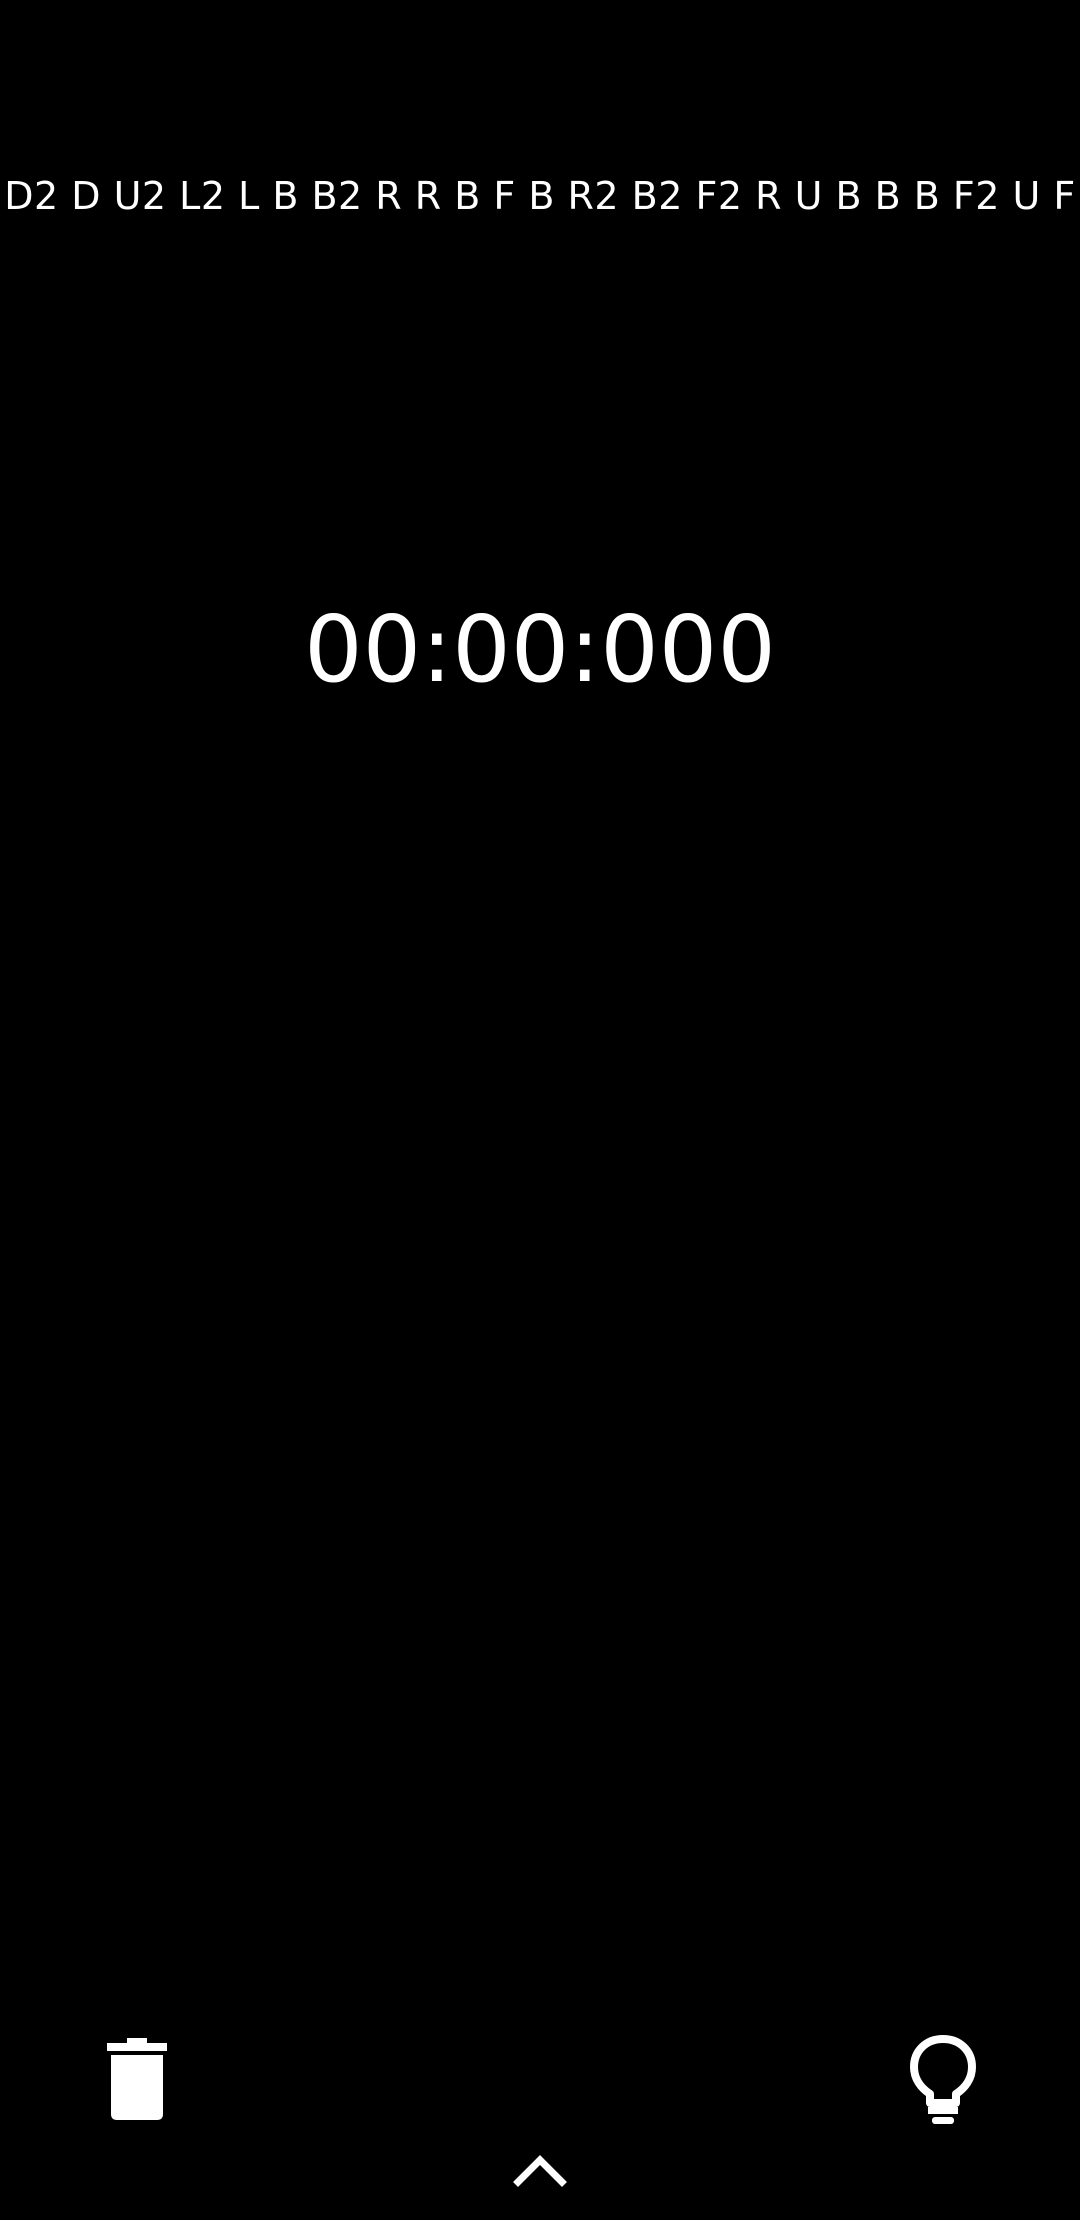  I want to click on lightbulb-icon, so click(943, 2079).